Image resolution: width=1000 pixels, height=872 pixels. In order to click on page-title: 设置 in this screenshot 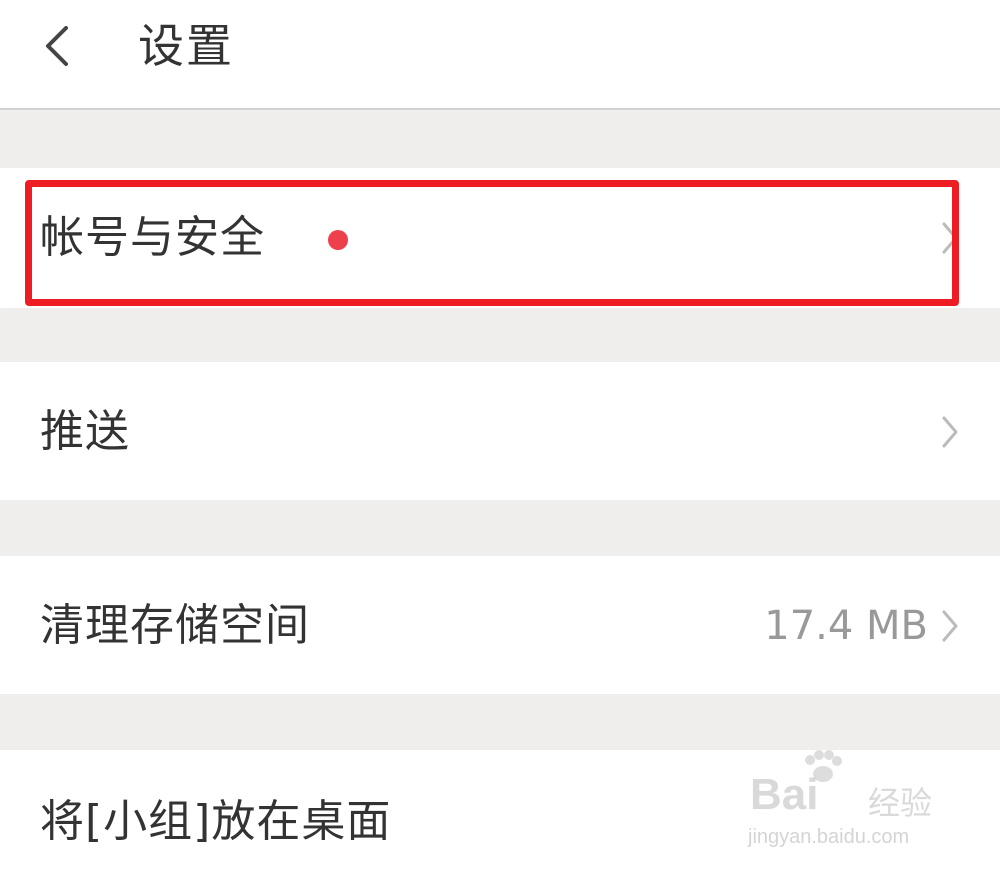, I will do `click(186, 46)`.